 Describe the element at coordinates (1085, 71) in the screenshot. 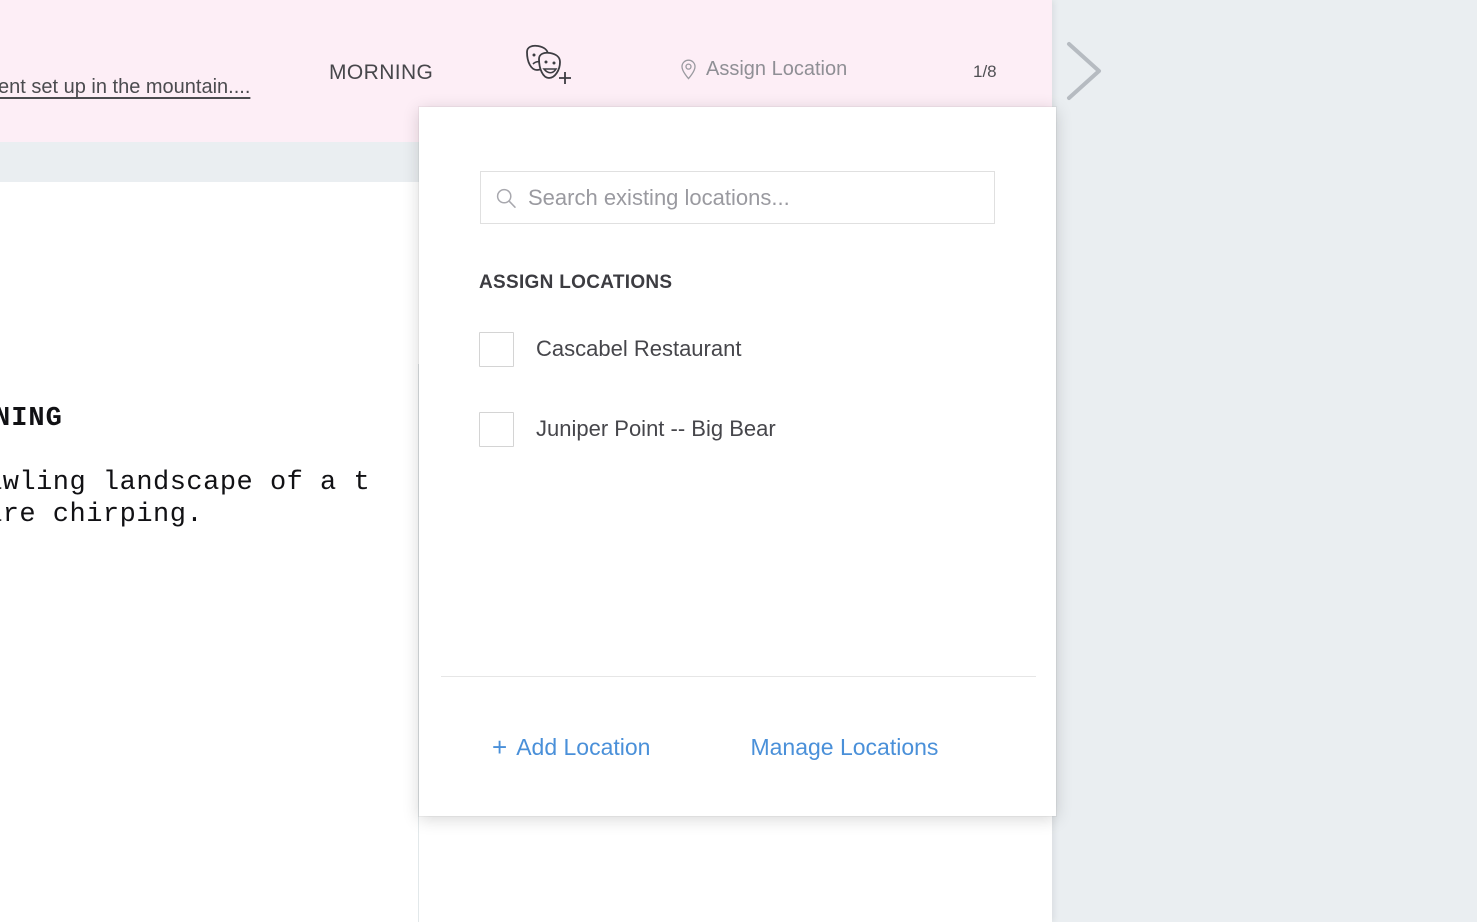

I see `next-page-chevron-right-icon` at that location.